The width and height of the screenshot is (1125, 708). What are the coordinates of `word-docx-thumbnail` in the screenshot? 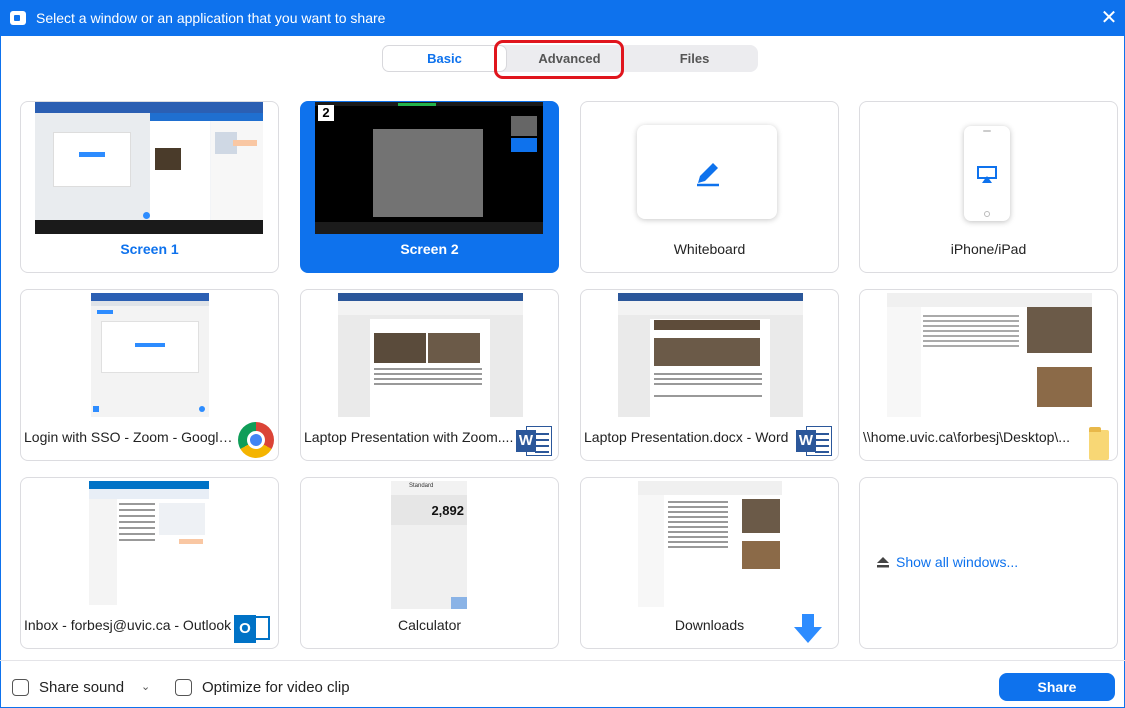 It's located at (710, 355).